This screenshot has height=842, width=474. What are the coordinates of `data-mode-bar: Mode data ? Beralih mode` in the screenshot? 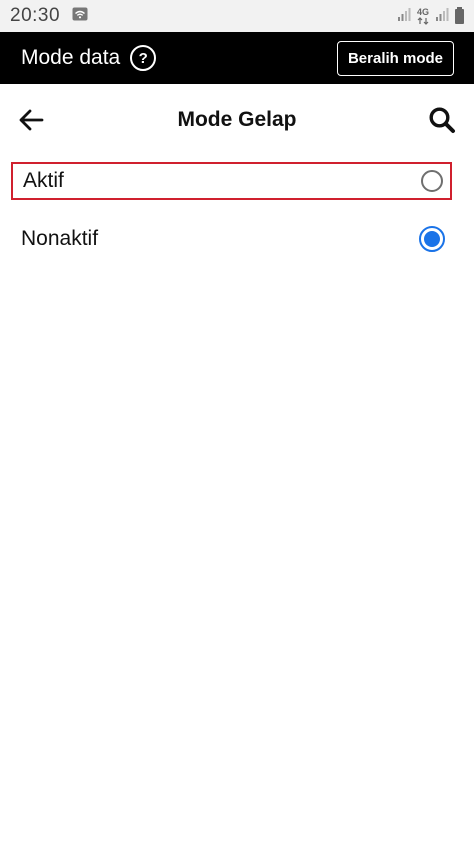 It's located at (237, 58).